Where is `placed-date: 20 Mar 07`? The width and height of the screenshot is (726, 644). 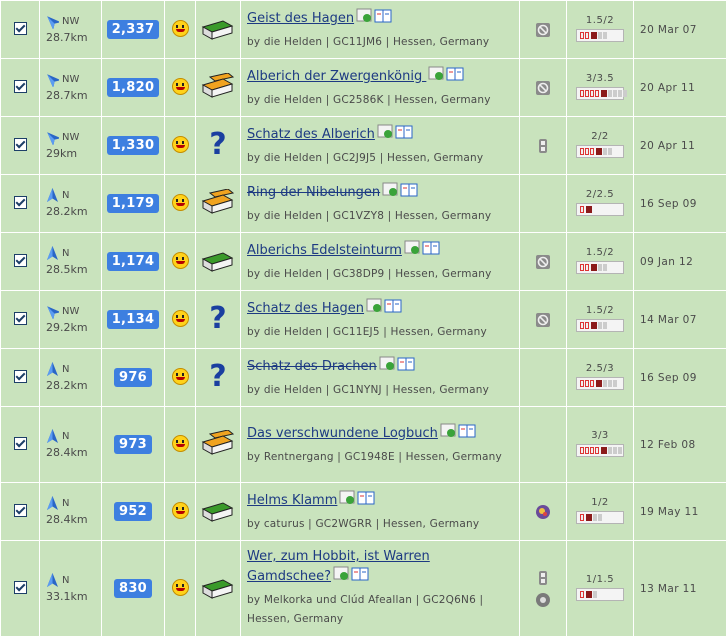
placed-date: 20 Mar 07 is located at coordinates (668, 30).